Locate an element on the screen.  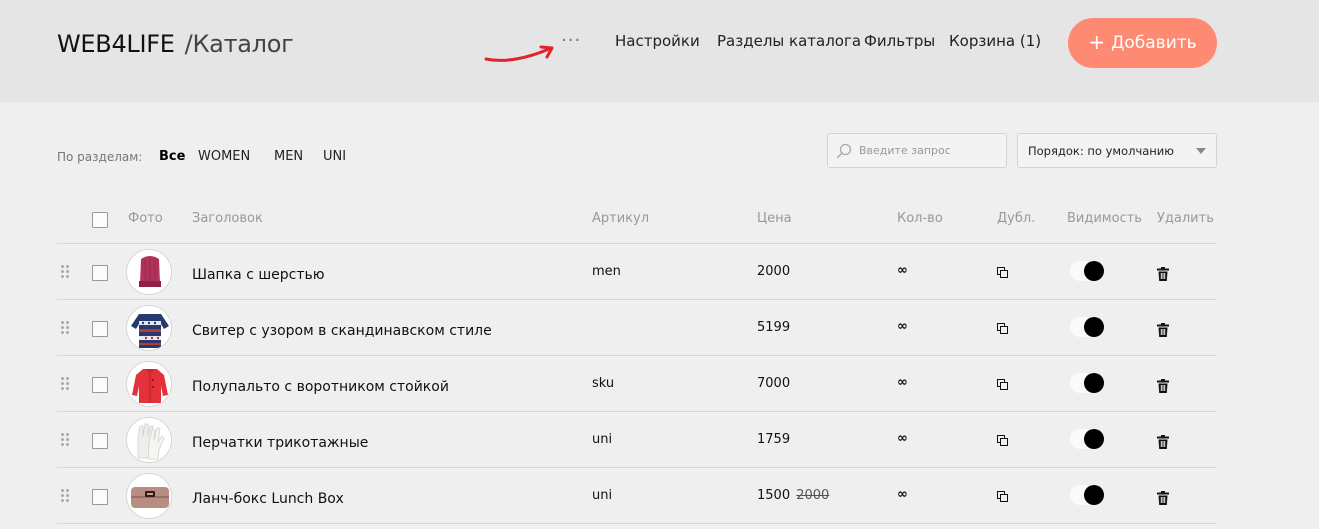
price-value: 7000 is located at coordinates (774, 383).